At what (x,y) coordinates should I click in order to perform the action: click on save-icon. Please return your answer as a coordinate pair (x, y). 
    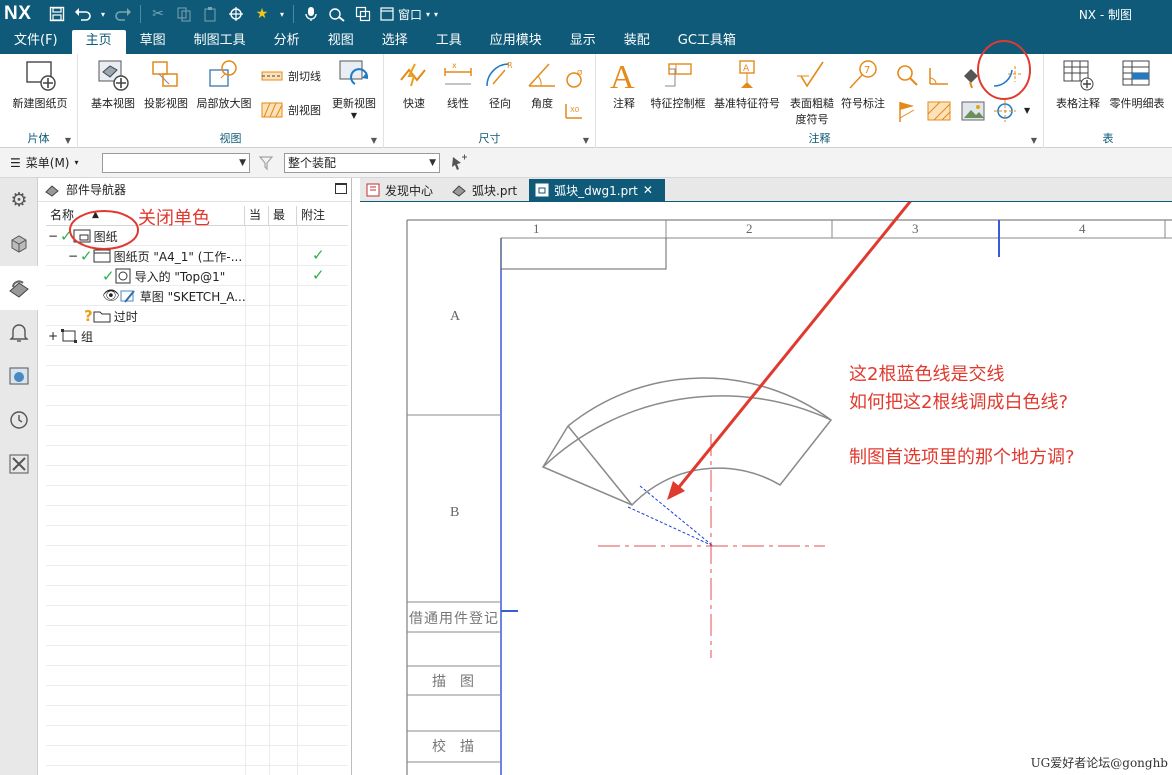
    Looking at the image, I should click on (57, 14).